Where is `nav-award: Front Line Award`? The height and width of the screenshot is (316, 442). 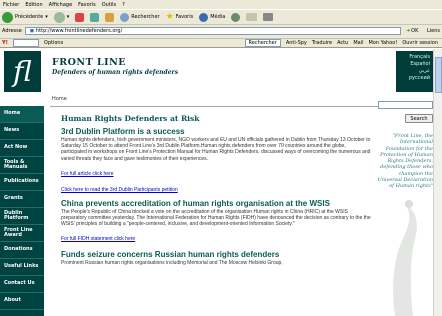 nav-award: Front Line Award is located at coordinates (22, 233).